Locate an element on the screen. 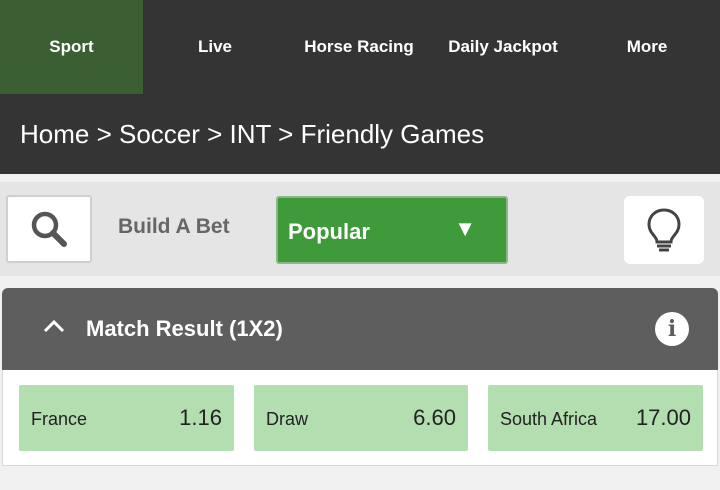  outcome-button-south-africa: South Africa 17.00 is located at coordinates (595, 418).